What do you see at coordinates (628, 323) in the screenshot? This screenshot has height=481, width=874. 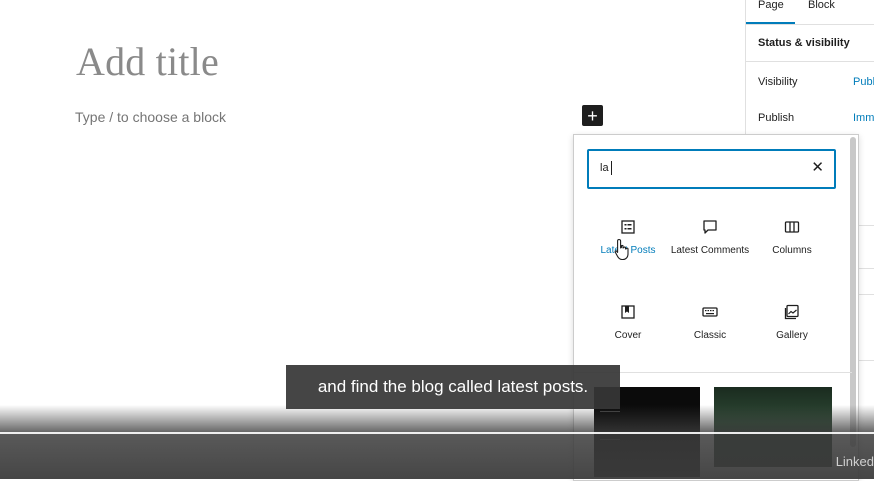 I see `block-cover: Cover` at bounding box center [628, 323].